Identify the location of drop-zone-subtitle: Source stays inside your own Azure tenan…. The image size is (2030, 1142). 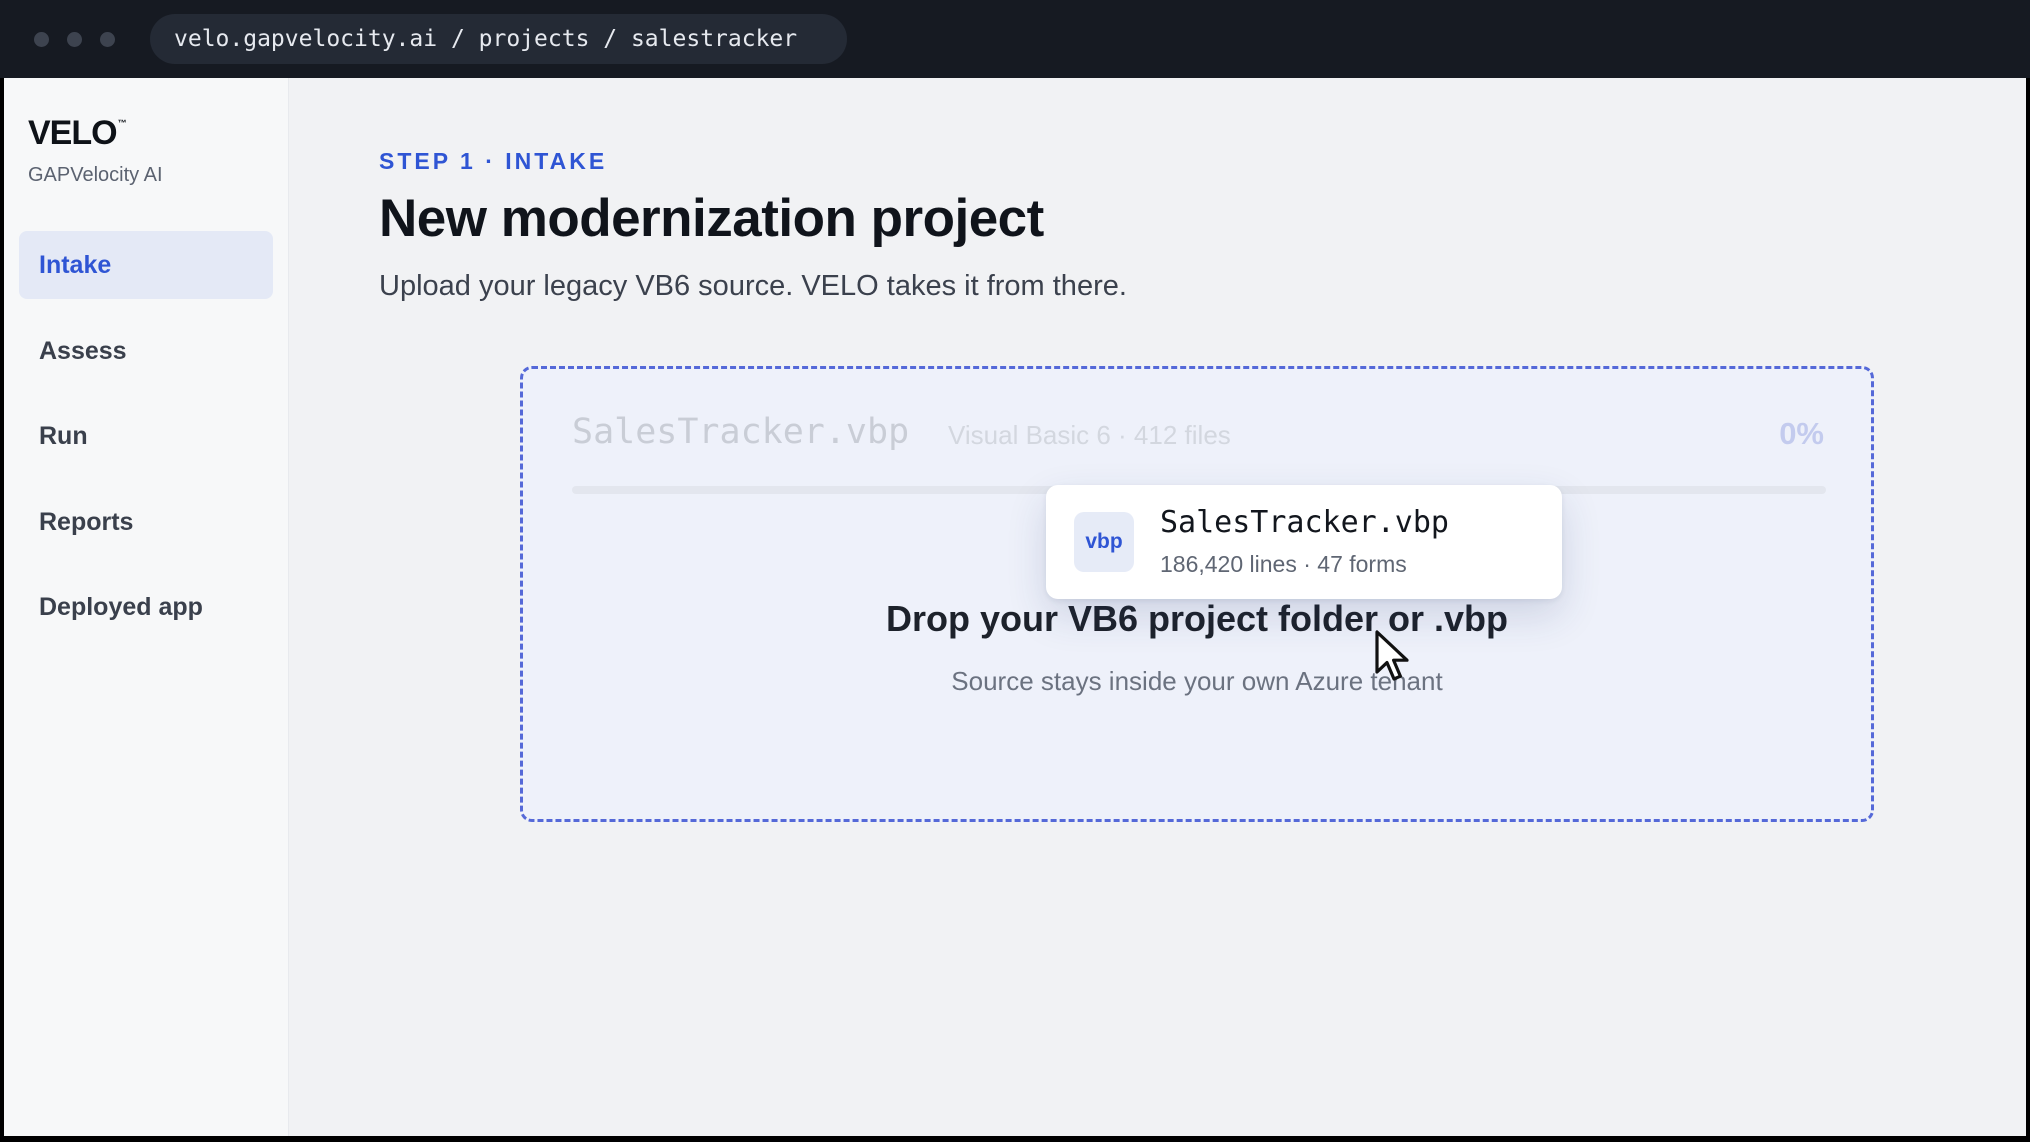
(1197, 681).